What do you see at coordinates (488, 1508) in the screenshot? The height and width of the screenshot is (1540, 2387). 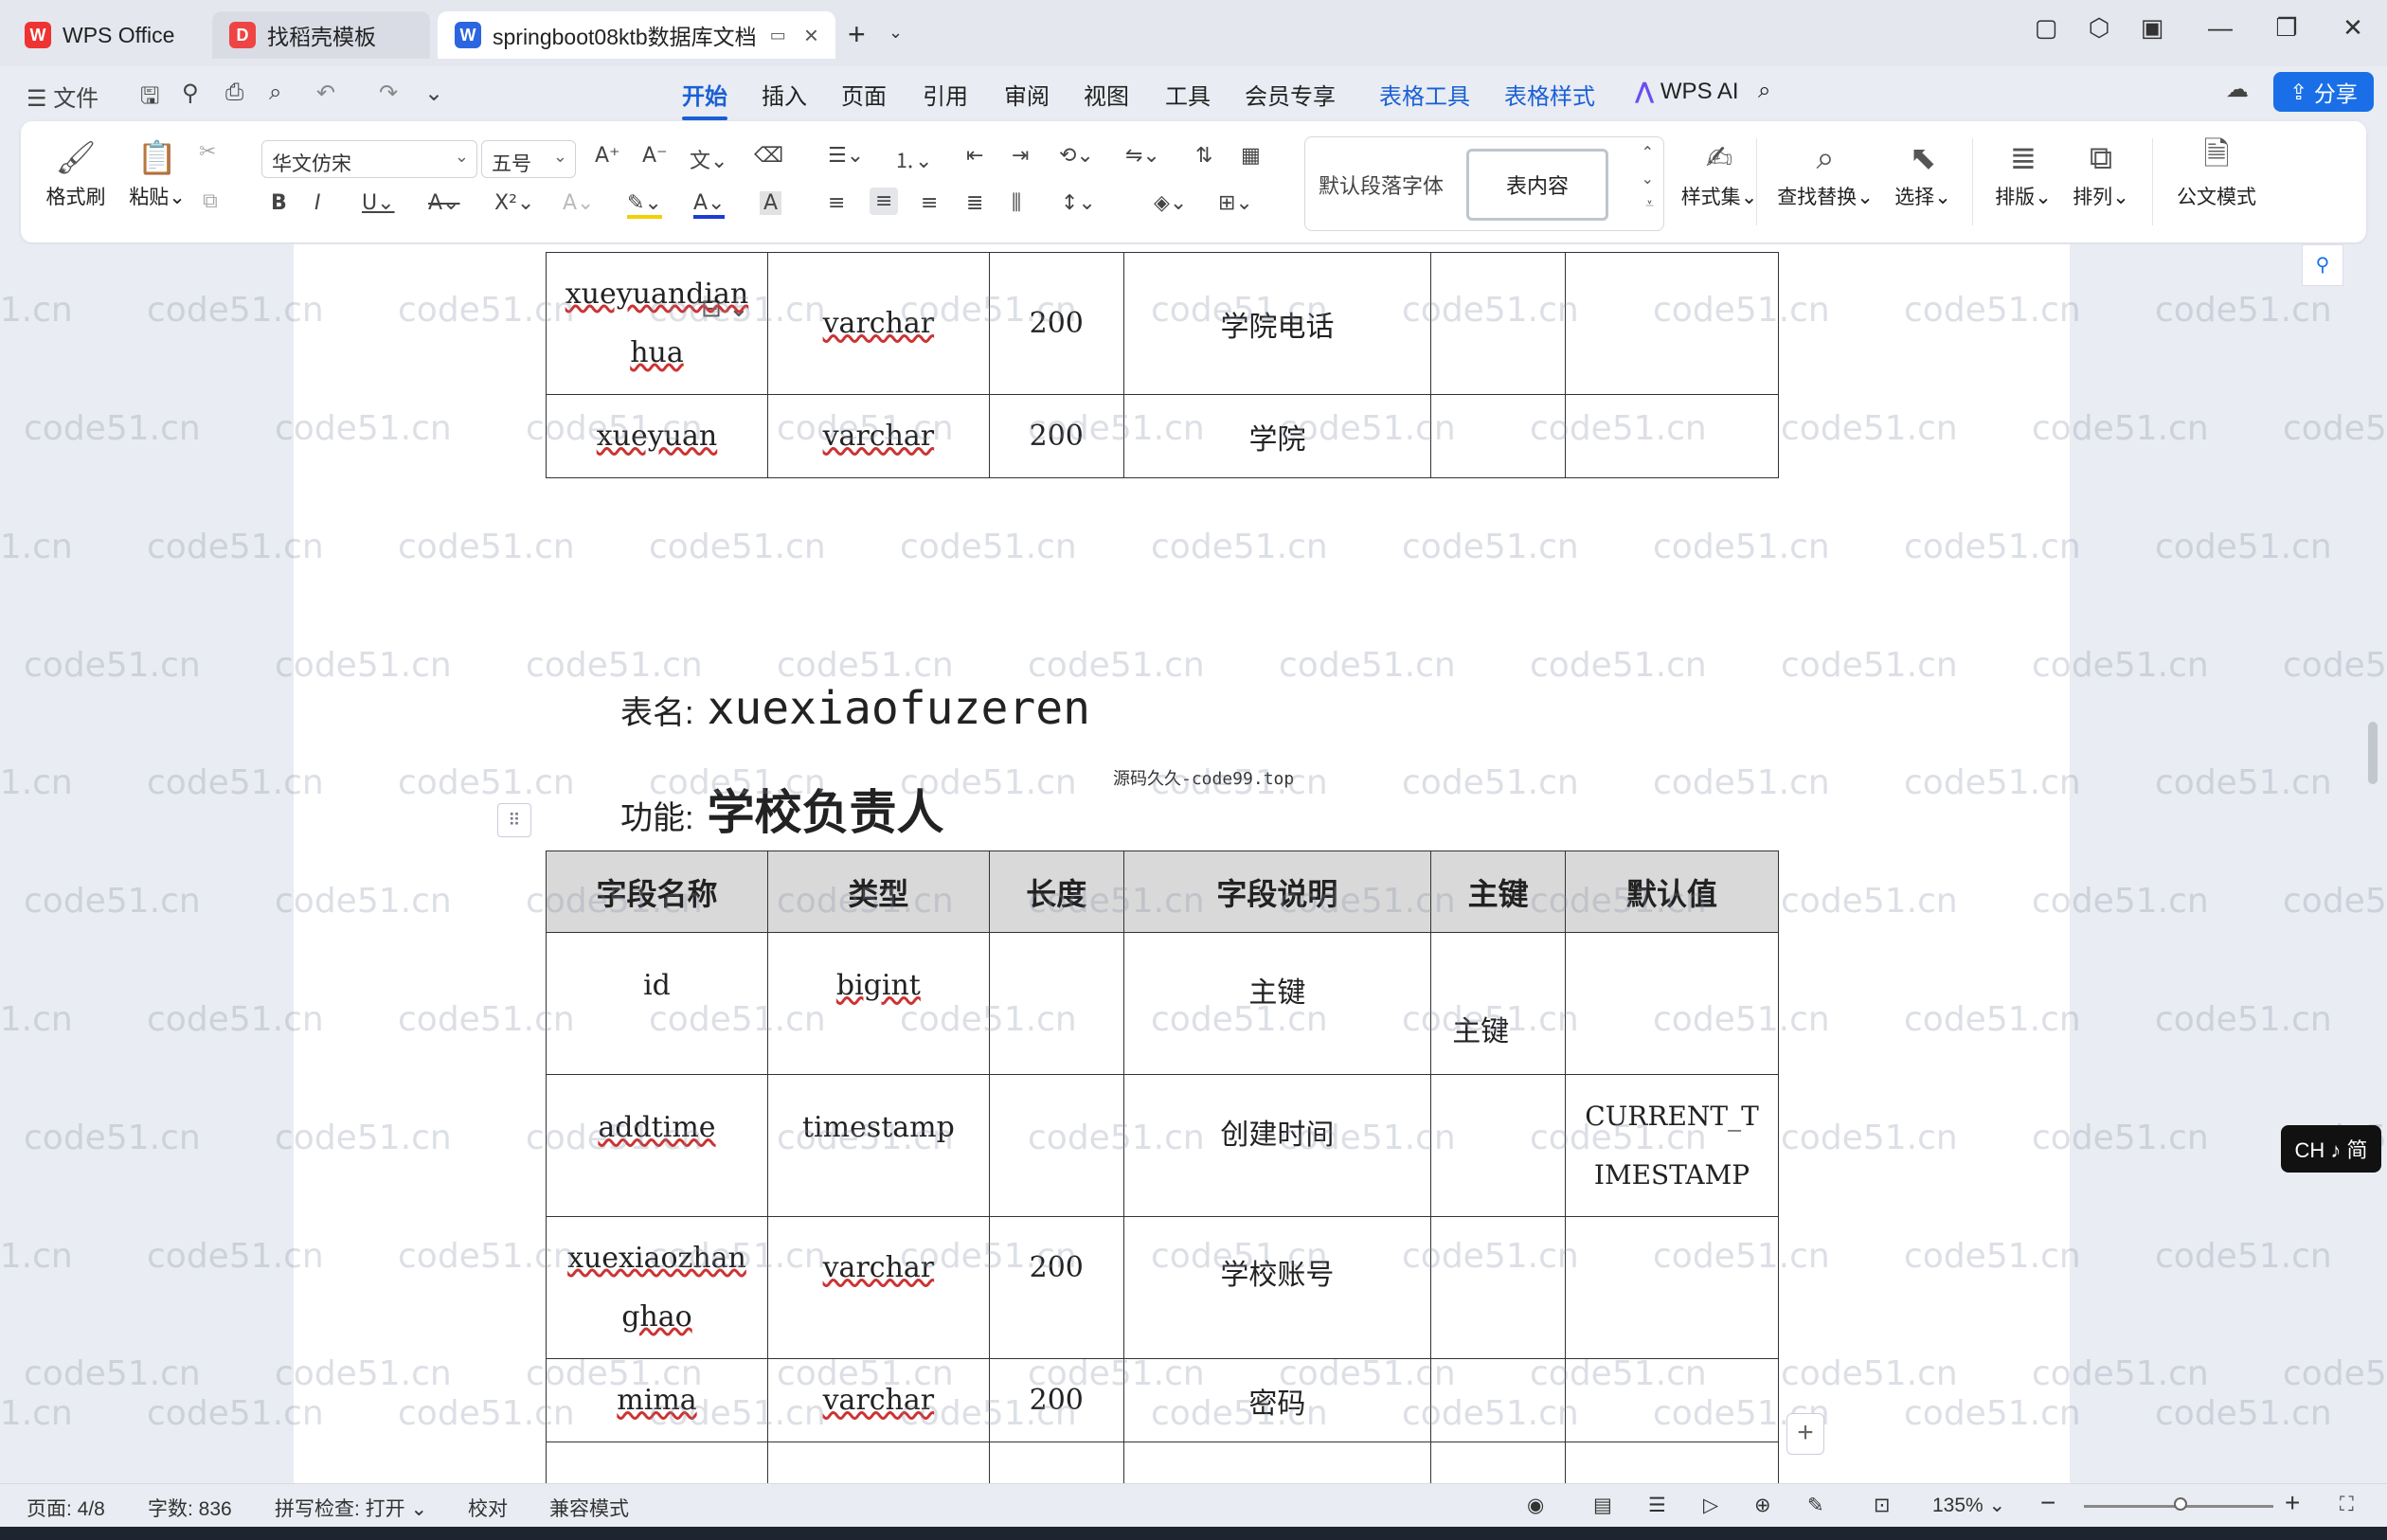 I see `proofread-button: 校对` at bounding box center [488, 1508].